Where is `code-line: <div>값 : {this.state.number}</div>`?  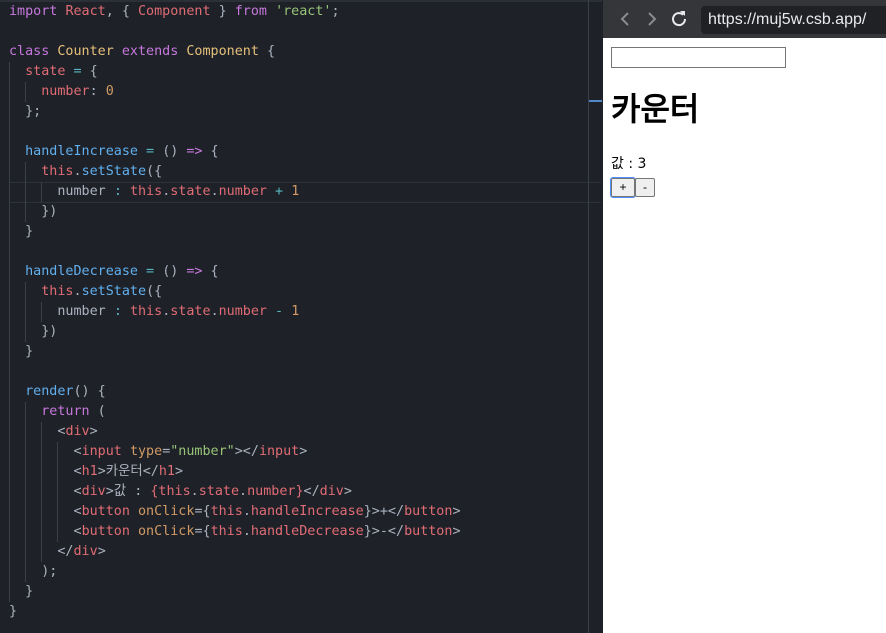
code-line: <div>값 : {this.state.number}</div> is located at coordinates (180, 492).